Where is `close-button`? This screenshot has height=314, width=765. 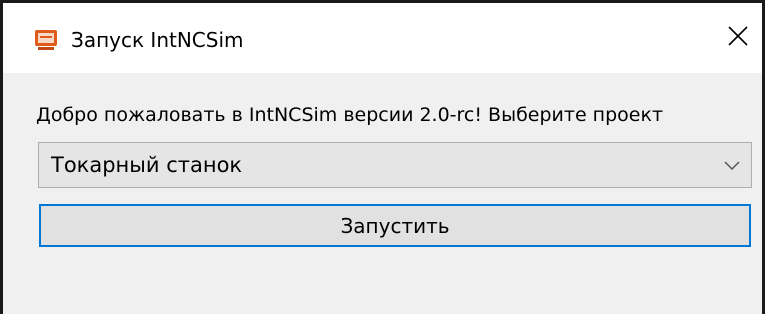 close-button is located at coordinates (738, 38).